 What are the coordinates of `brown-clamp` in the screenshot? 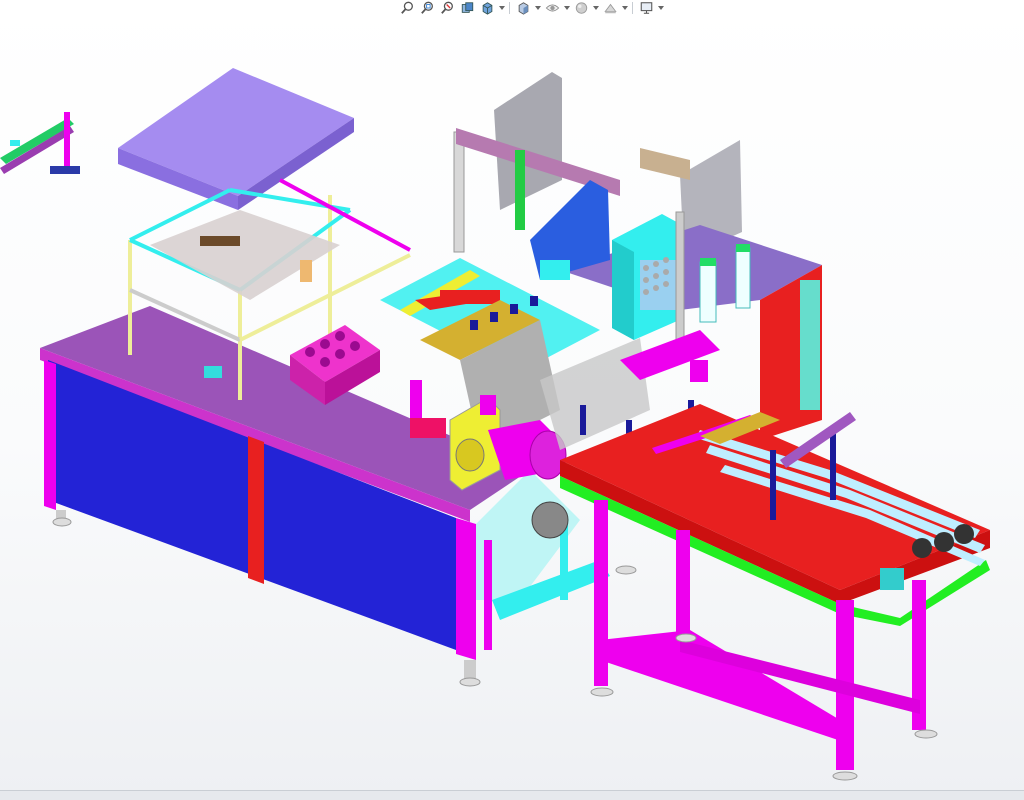 It's located at (220, 241).